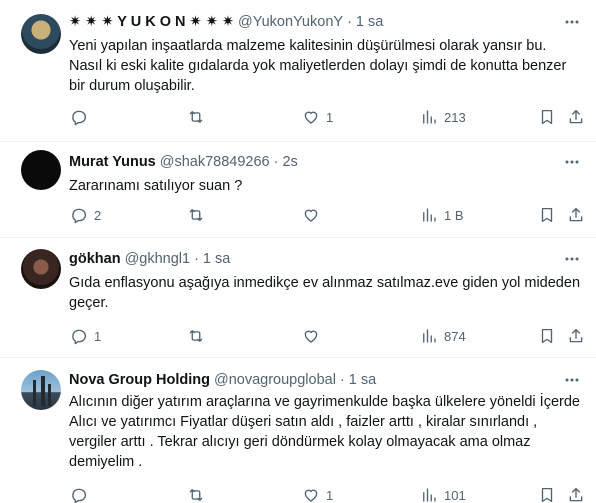 The height and width of the screenshot is (503, 596). I want to click on tweet-actions: 1 874, so click(325, 336).